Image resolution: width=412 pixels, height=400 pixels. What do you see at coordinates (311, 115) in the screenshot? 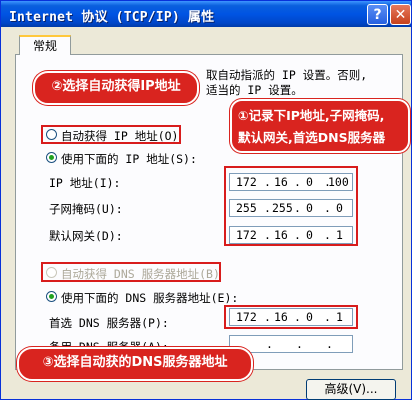
I see `callout-step1-line1: ①记录下IP地址,子网掩码,` at bounding box center [311, 115].